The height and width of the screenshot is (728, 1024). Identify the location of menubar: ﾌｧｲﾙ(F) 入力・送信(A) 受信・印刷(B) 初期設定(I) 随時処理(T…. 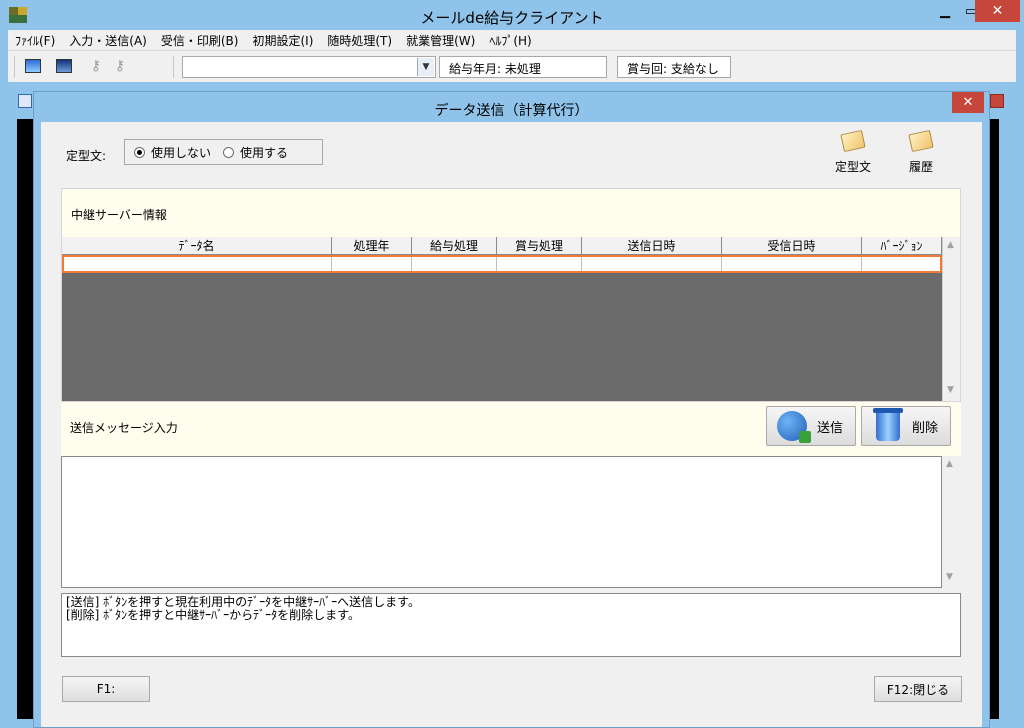
(512, 40).